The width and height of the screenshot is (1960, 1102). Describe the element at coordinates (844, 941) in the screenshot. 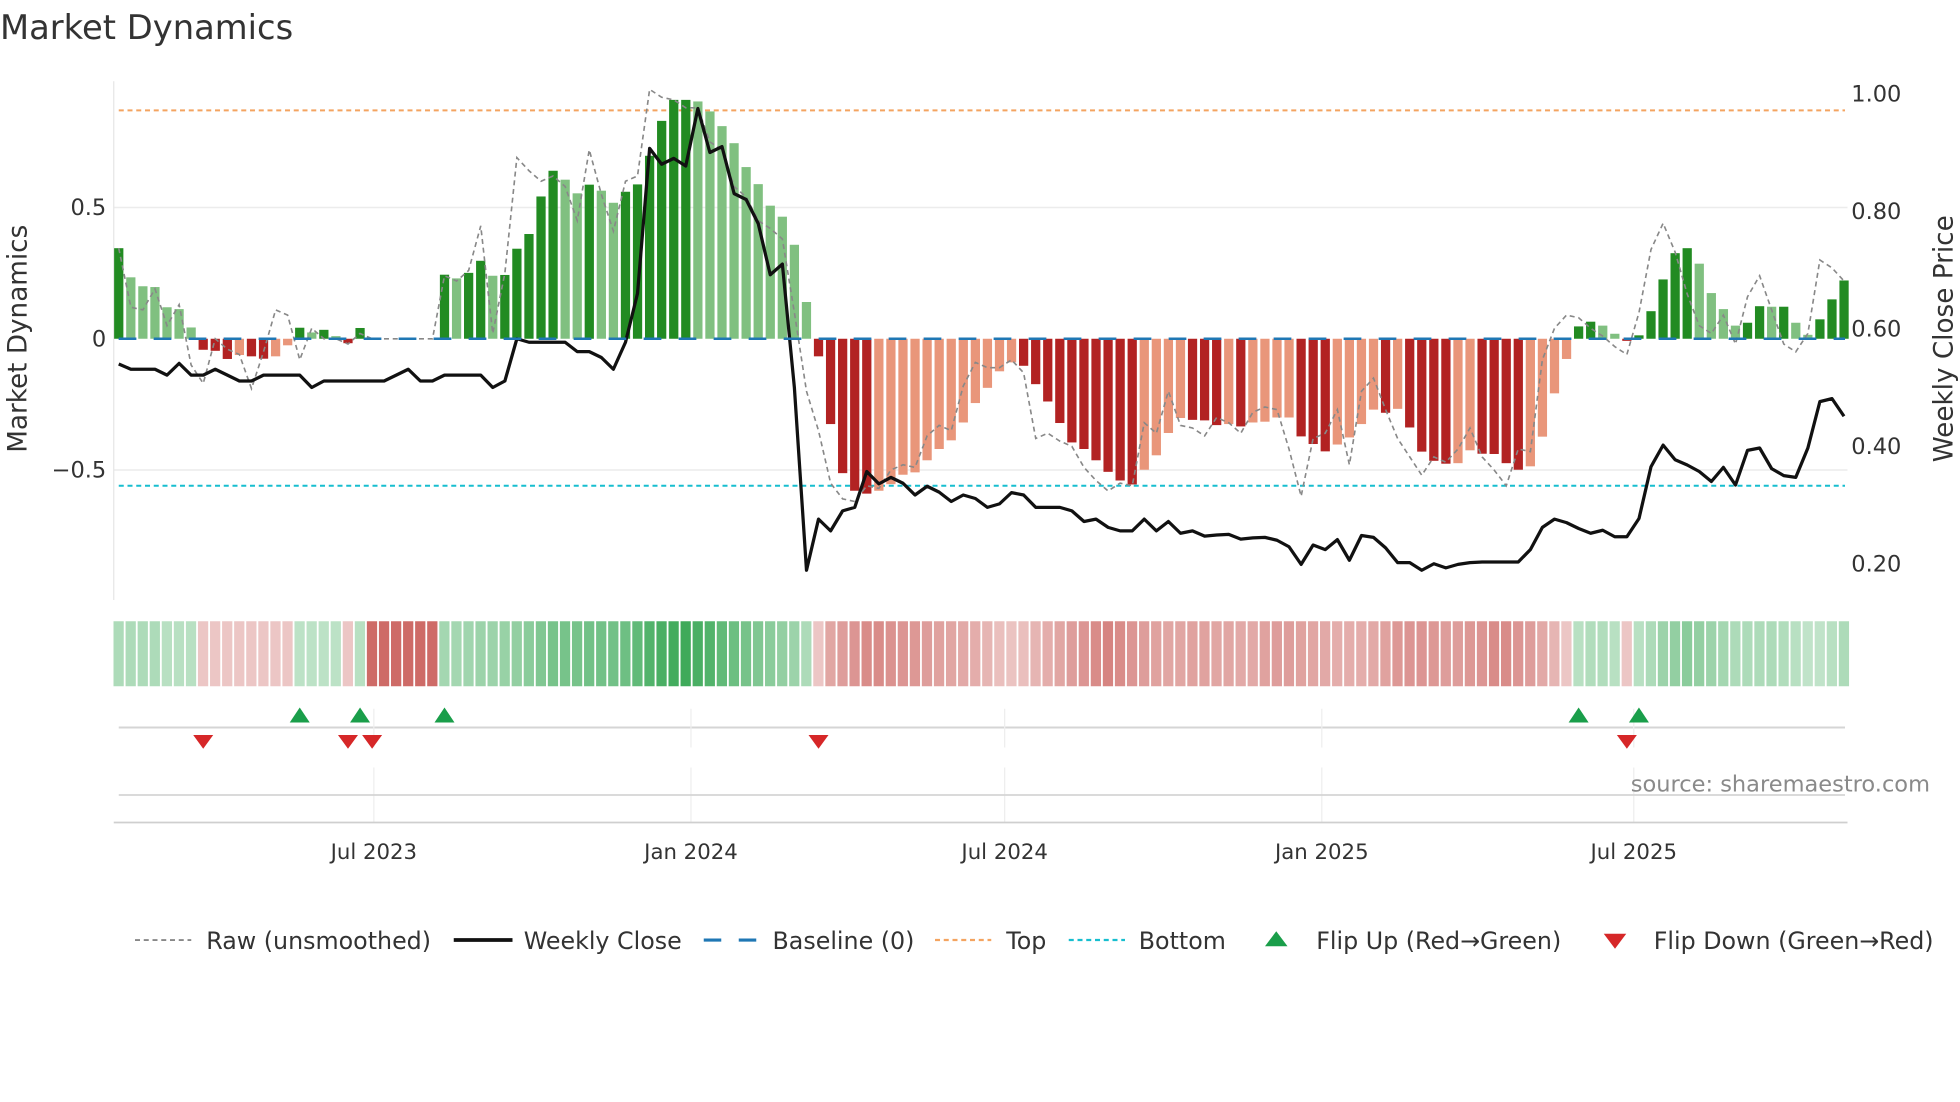

I see `legend-baseline-label: Baseline (0)` at that location.